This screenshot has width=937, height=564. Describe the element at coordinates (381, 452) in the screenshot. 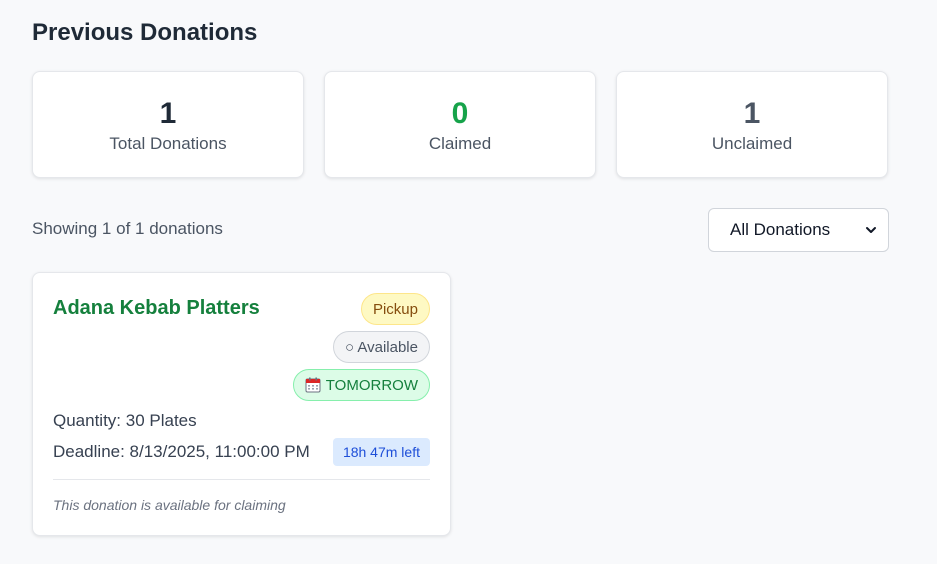

I see `time-left-badge: 18h 47m left` at that location.